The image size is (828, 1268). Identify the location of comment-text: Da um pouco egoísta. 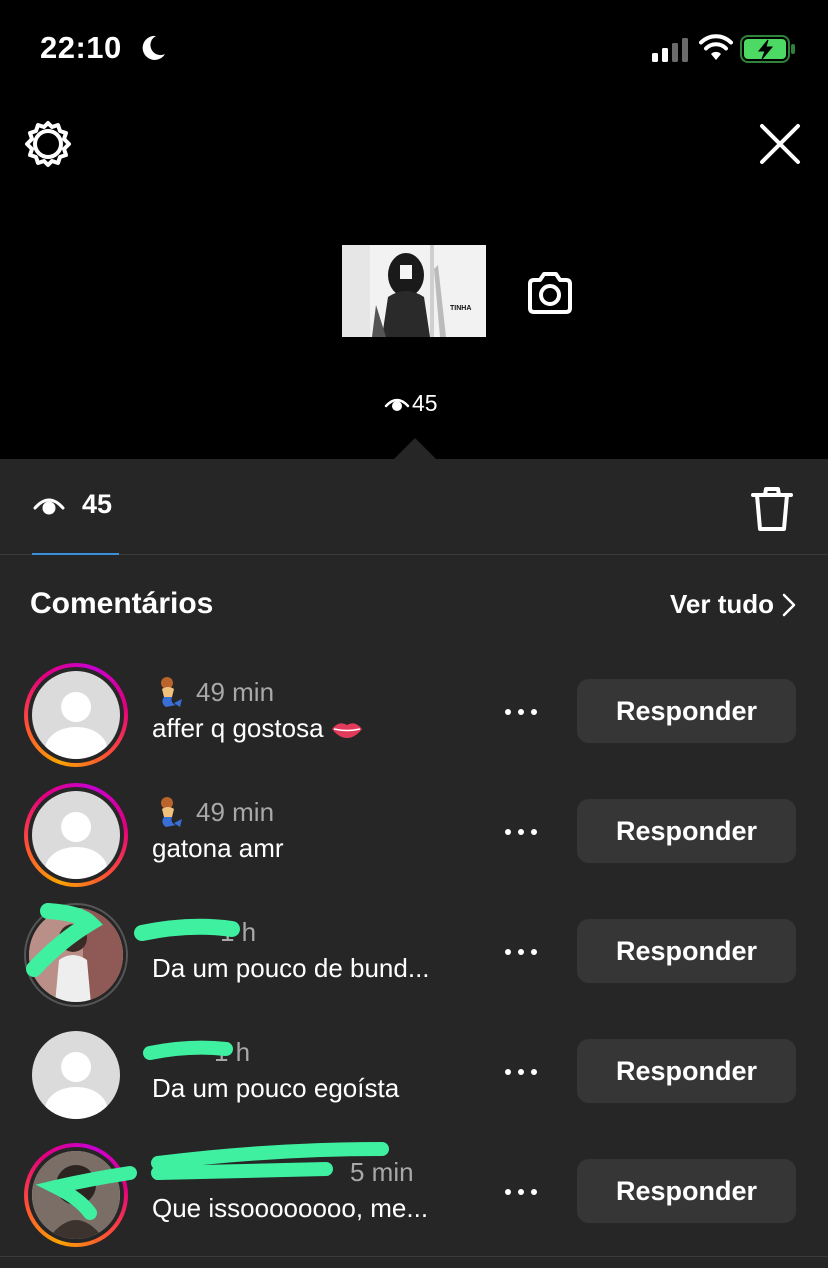
(276, 1088).